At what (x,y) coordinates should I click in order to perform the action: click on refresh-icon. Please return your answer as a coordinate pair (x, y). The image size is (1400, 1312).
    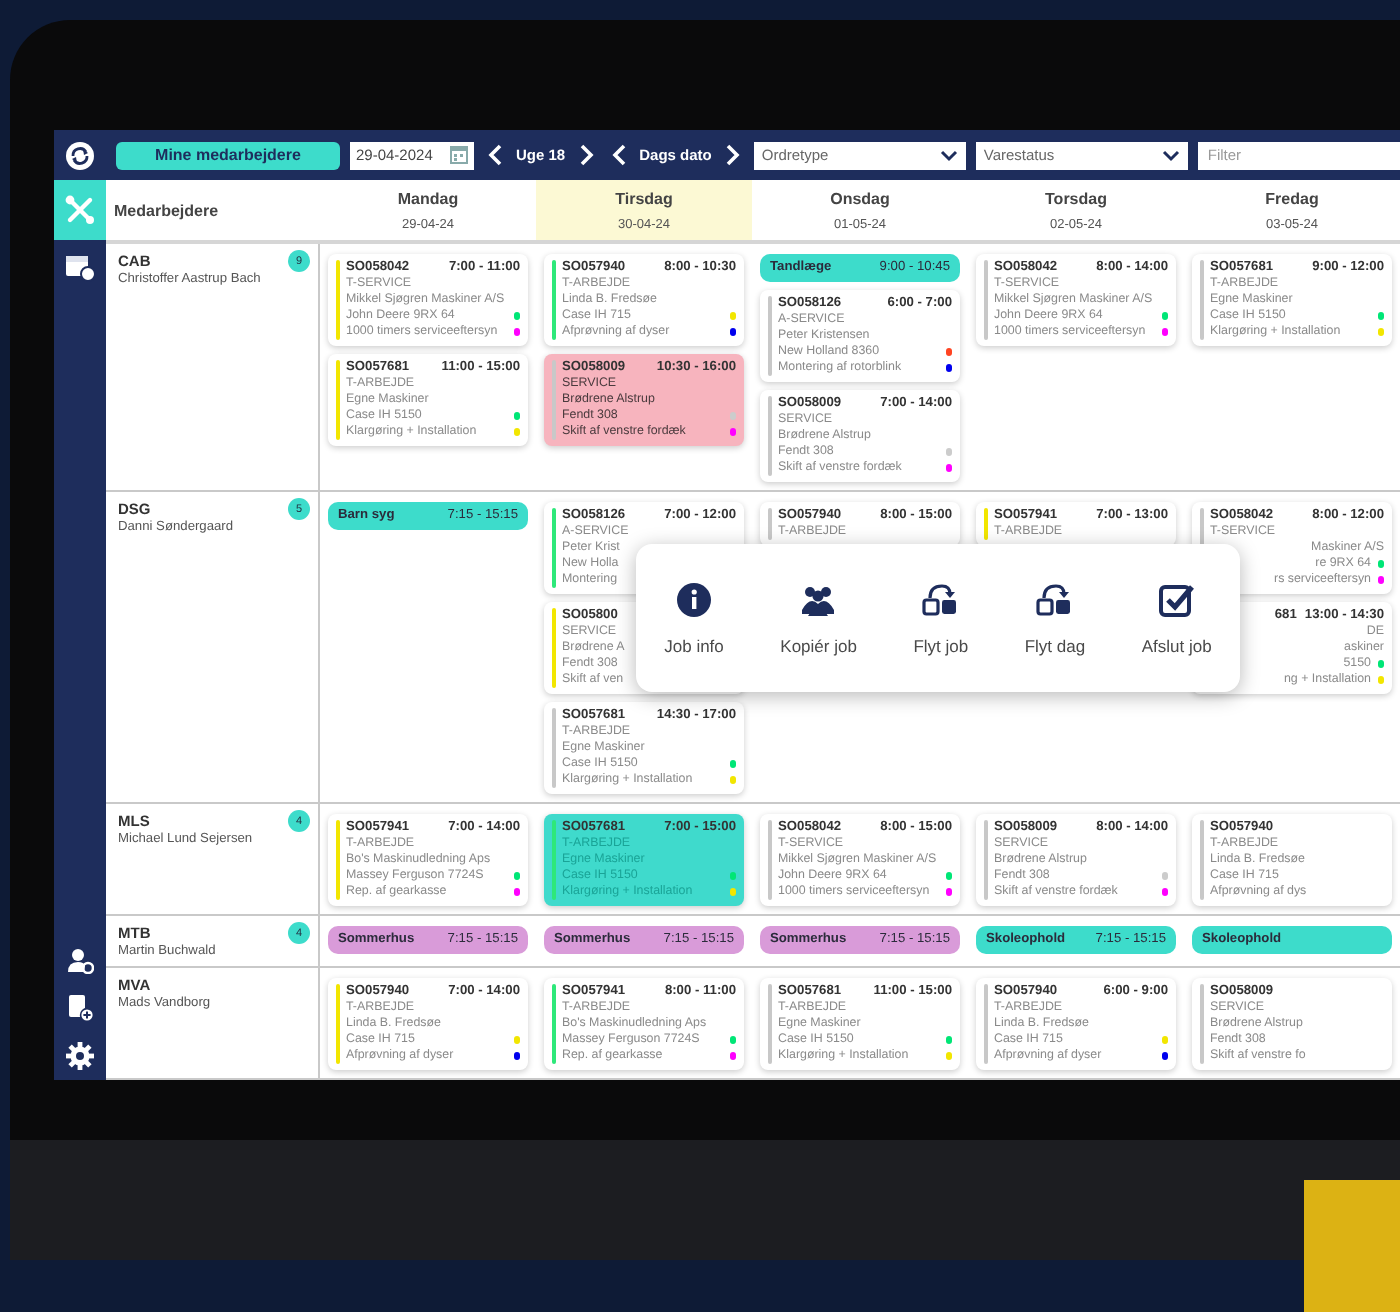
    Looking at the image, I should click on (80, 155).